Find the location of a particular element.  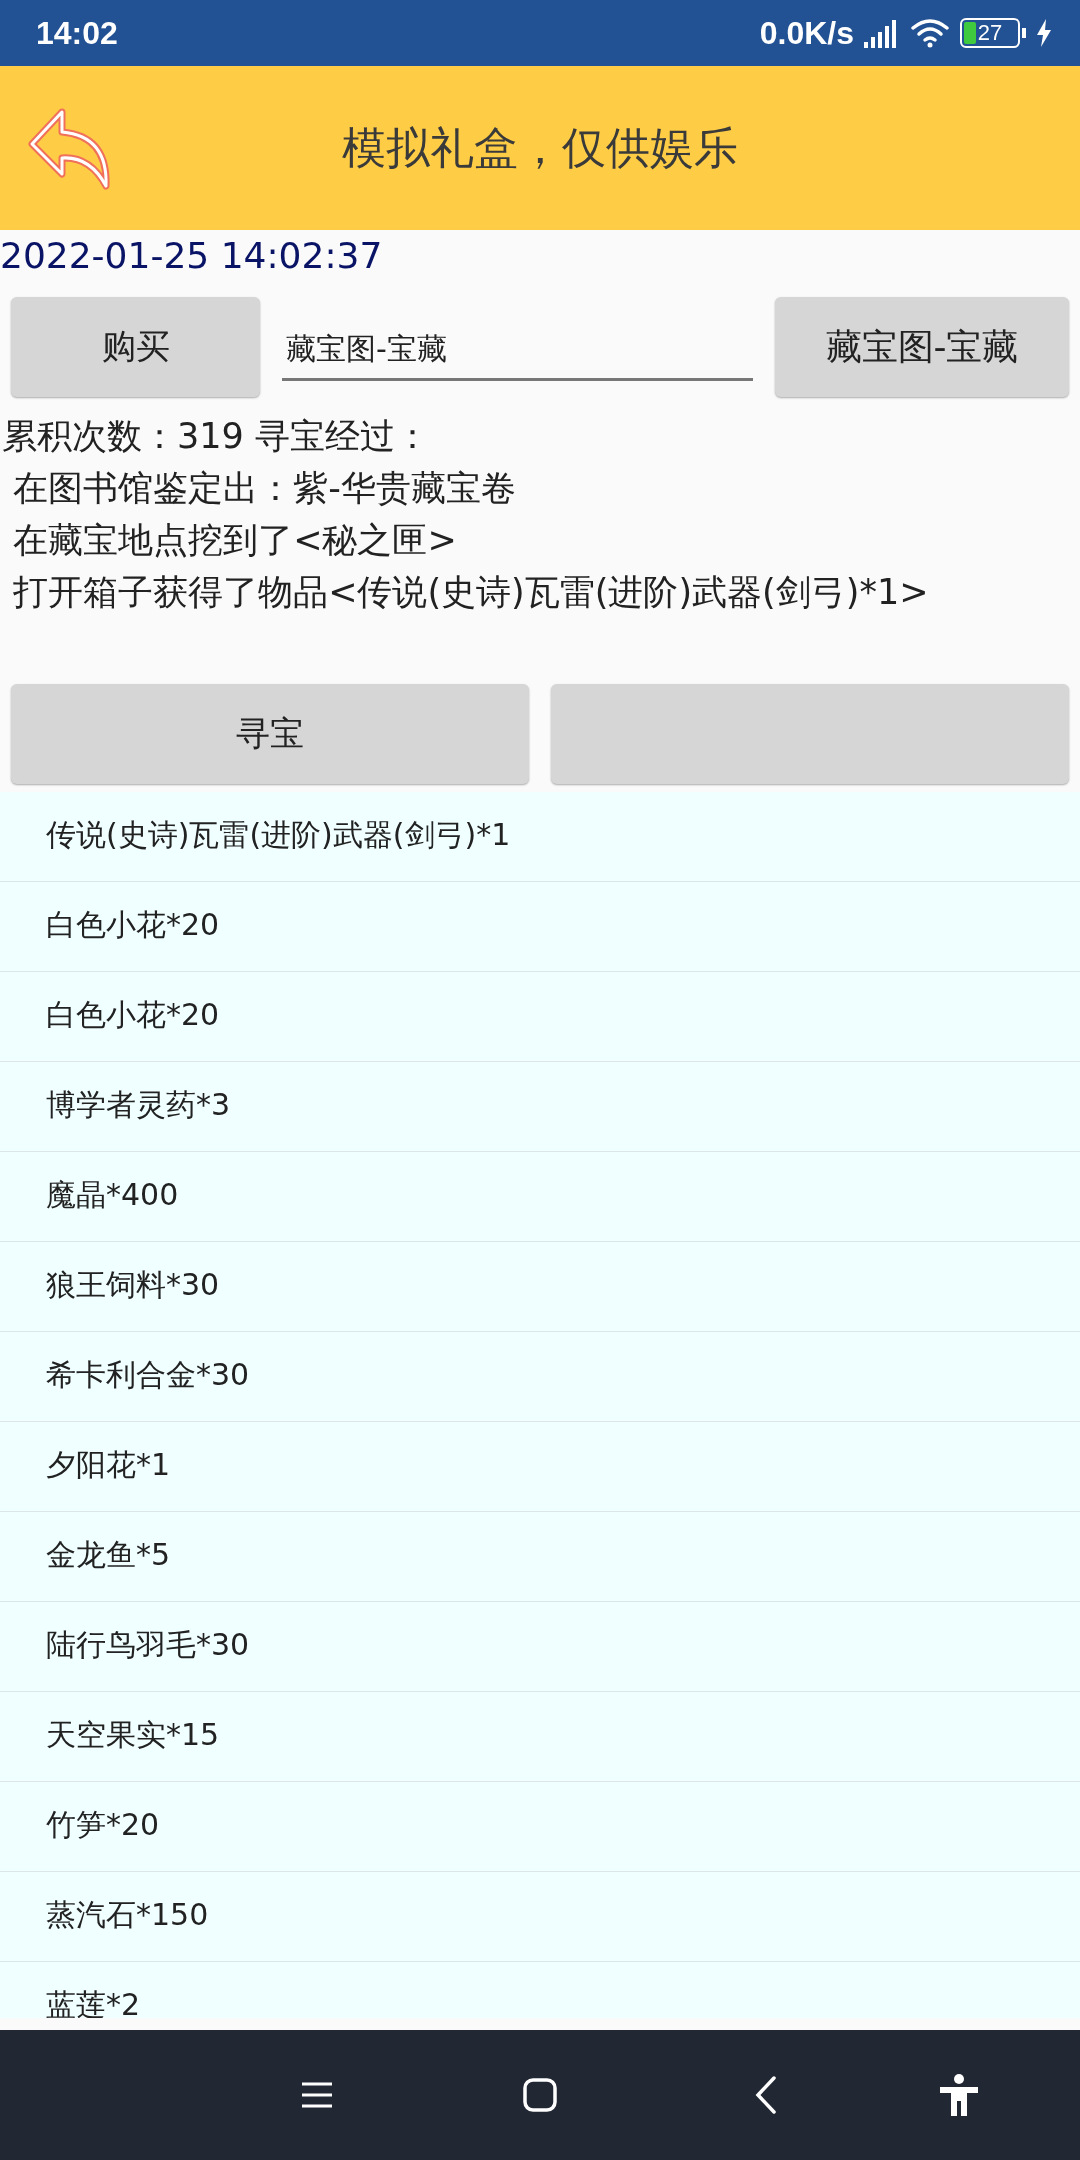

network-speed: 0.0K/s is located at coordinates (806, 33).